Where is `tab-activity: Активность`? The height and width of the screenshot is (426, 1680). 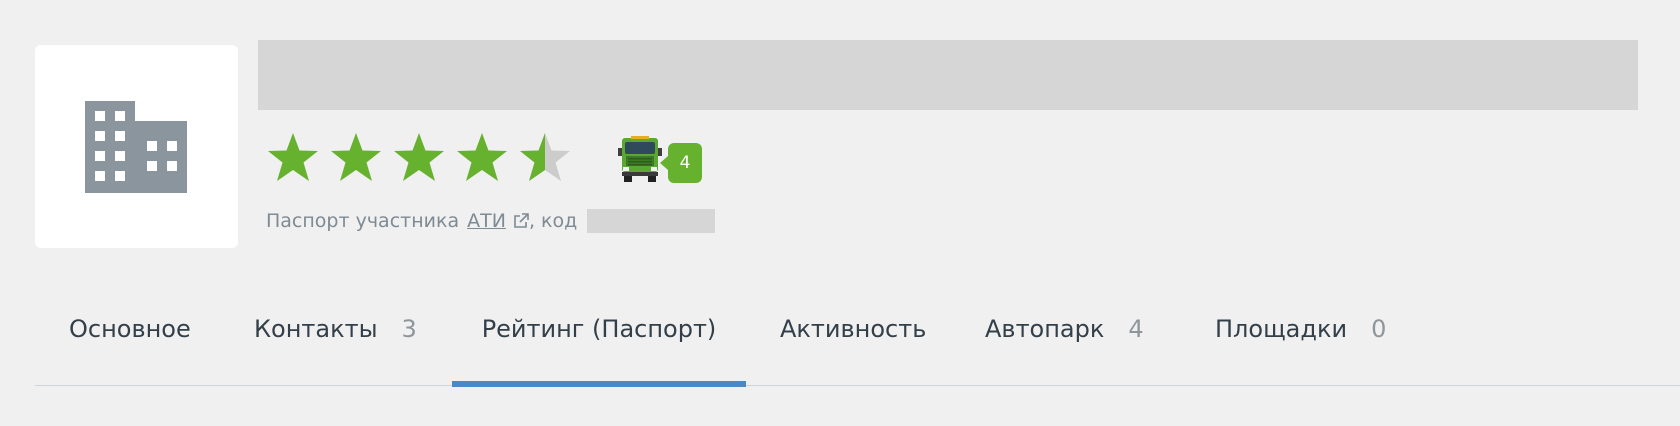
tab-activity: Активность is located at coordinates (853, 343).